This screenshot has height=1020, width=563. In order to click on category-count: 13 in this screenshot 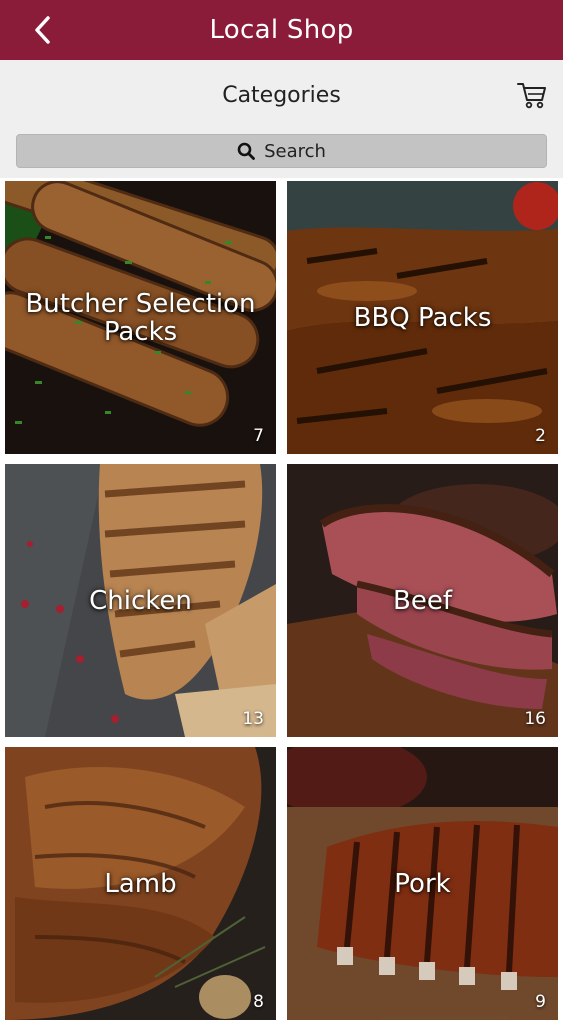, I will do `click(253, 719)`.